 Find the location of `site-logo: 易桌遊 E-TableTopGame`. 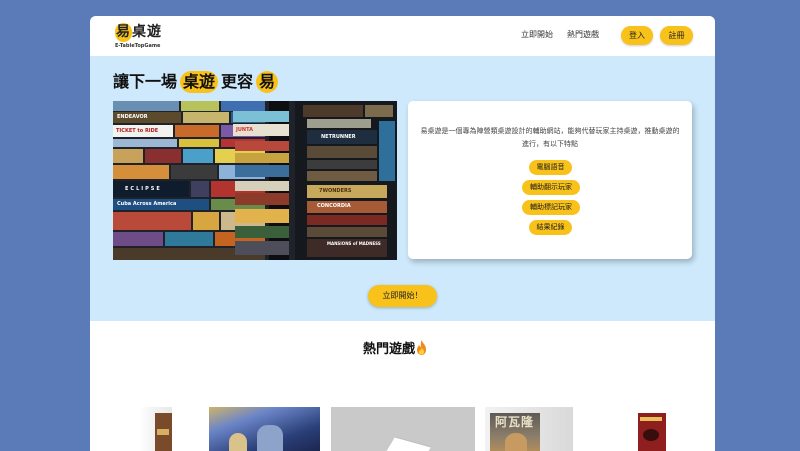

site-logo: 易桌遊 E-TableTopGame is located at coordinates (150, 38).